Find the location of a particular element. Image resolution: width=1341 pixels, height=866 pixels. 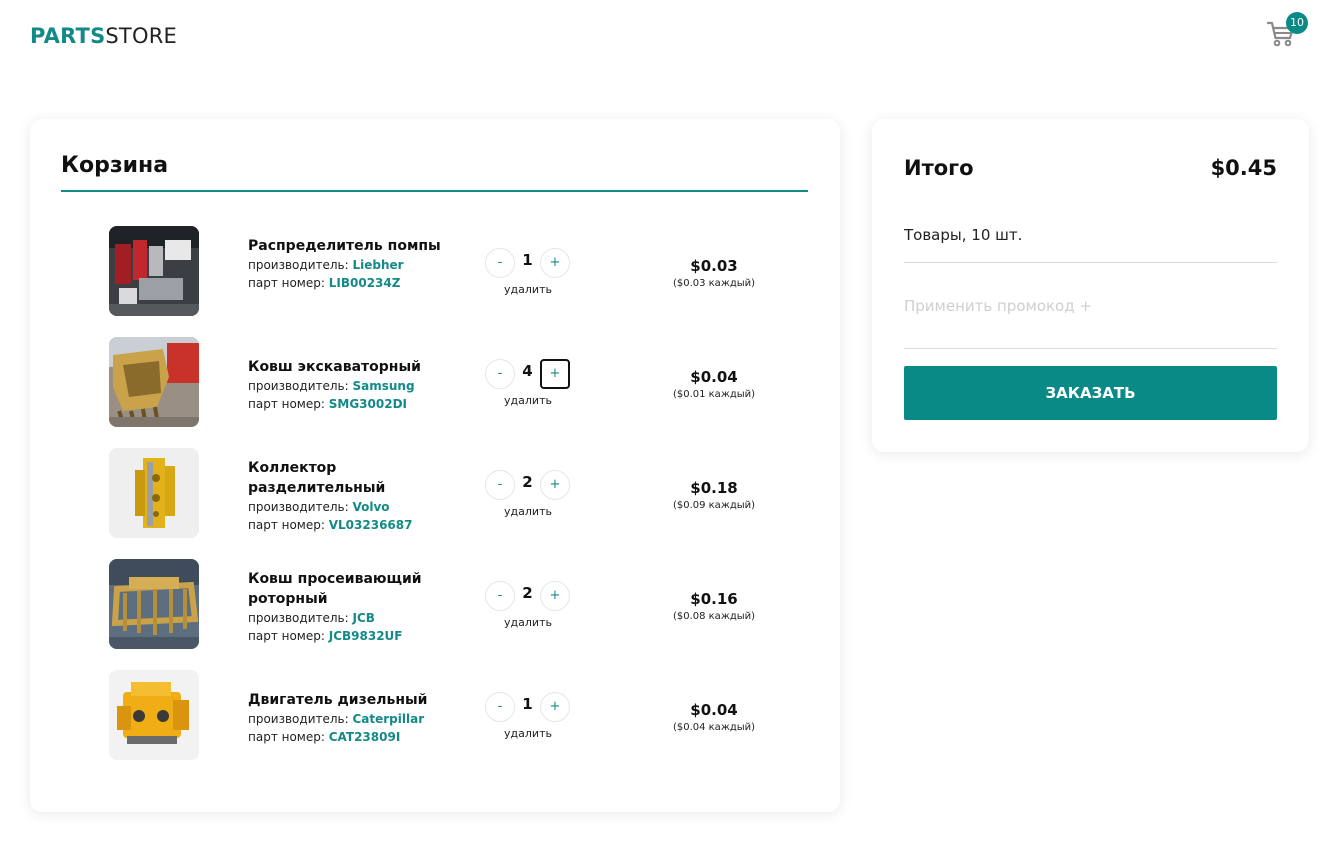

item-unit-price: ($0.08 каждый) is located at coordinates (714, 616).